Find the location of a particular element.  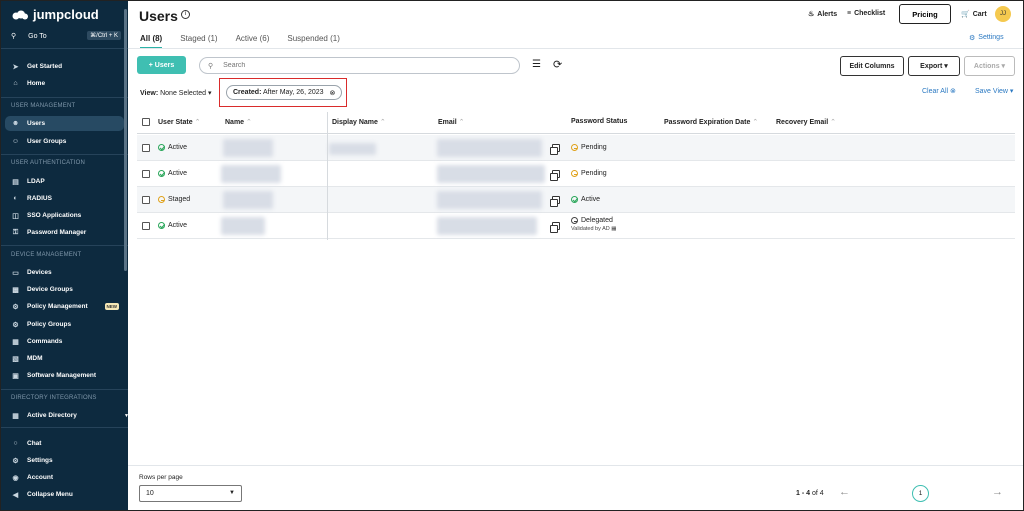

export-button: Export ▾ is located at coordinates (934, 66).